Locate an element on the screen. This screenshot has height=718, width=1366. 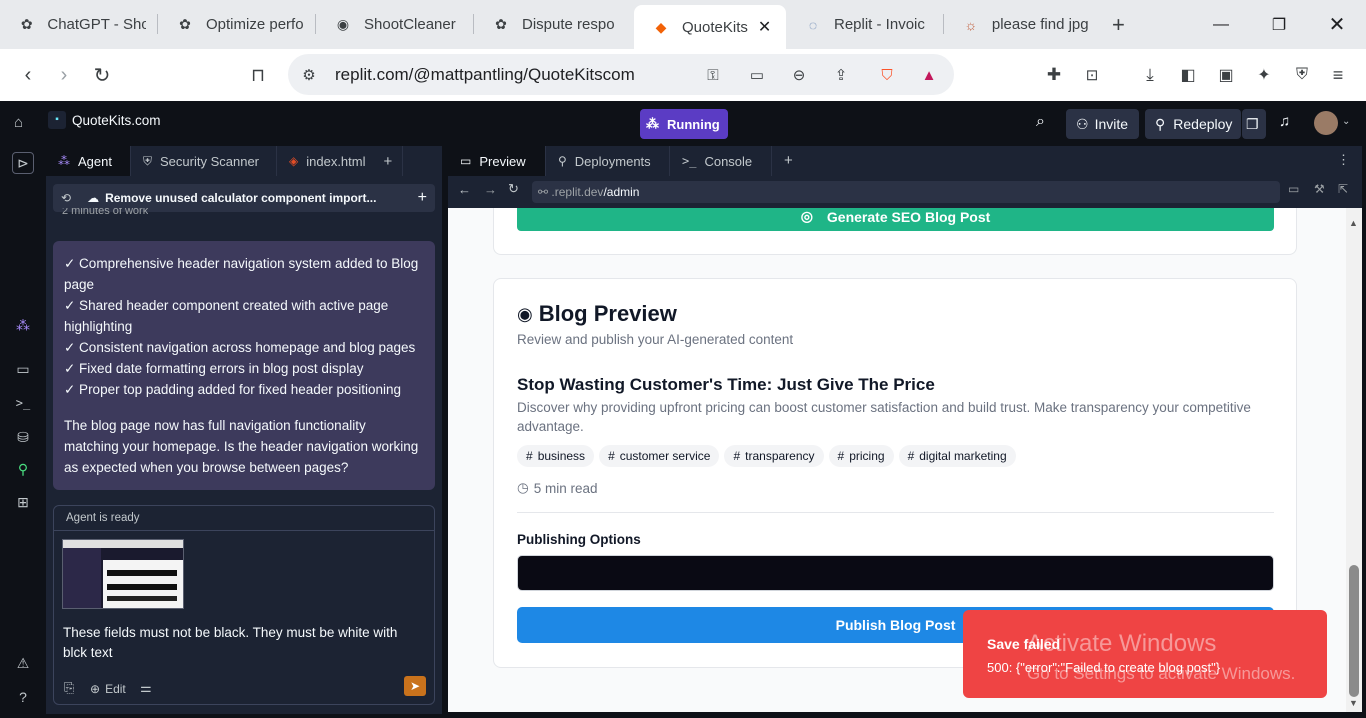
scrollbar-thumb is located at coordinates (1354, 631).